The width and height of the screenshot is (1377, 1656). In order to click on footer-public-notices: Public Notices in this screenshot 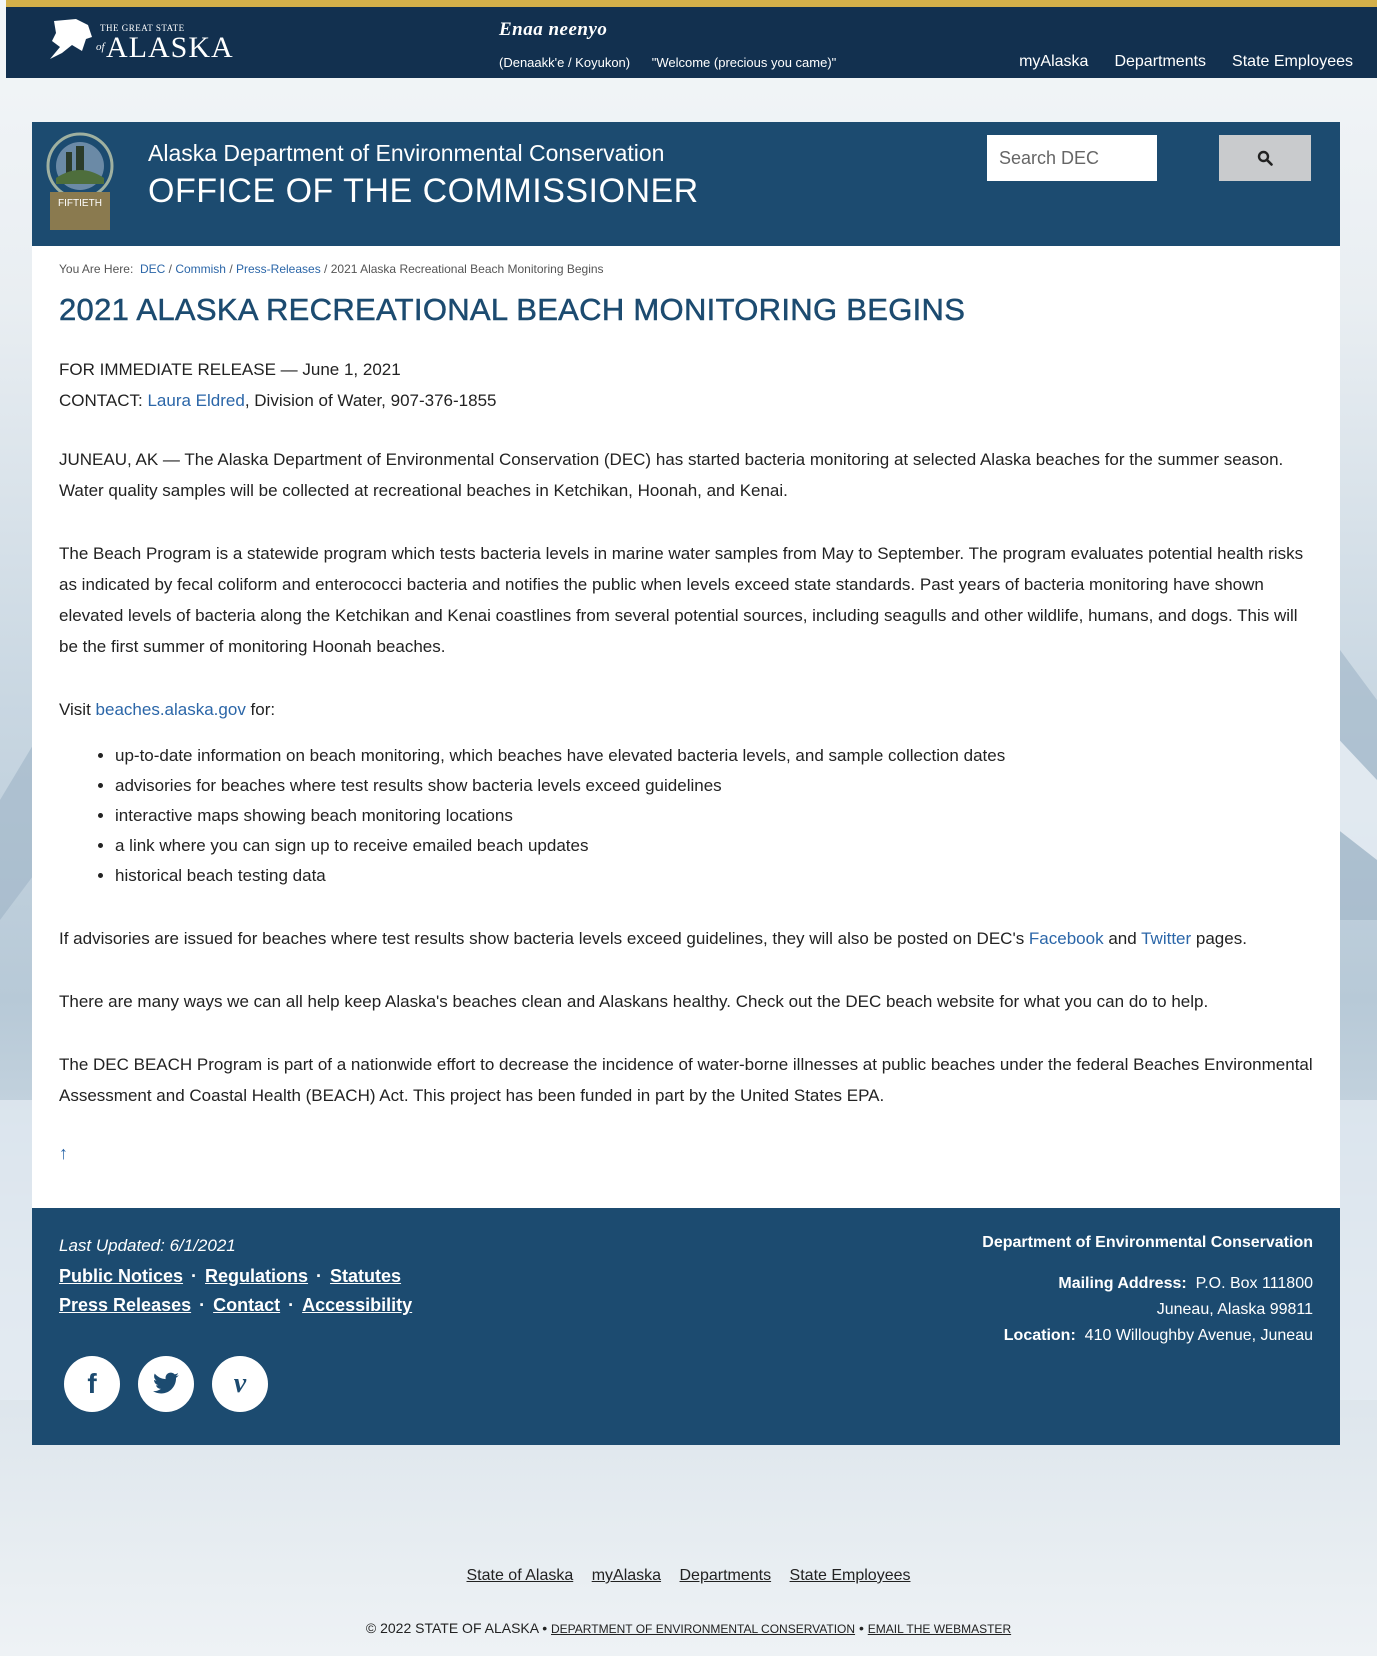, I will do `click(121, 1276)`.